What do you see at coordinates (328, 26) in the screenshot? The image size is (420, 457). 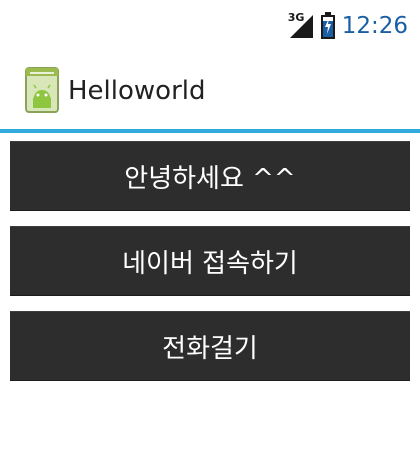 I see `battery-icon` at bounding box center [328, 26].